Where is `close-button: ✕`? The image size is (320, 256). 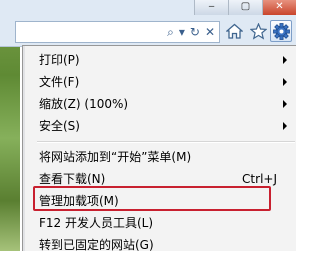
close-button: ✕ is located at coordinates (279, 7).